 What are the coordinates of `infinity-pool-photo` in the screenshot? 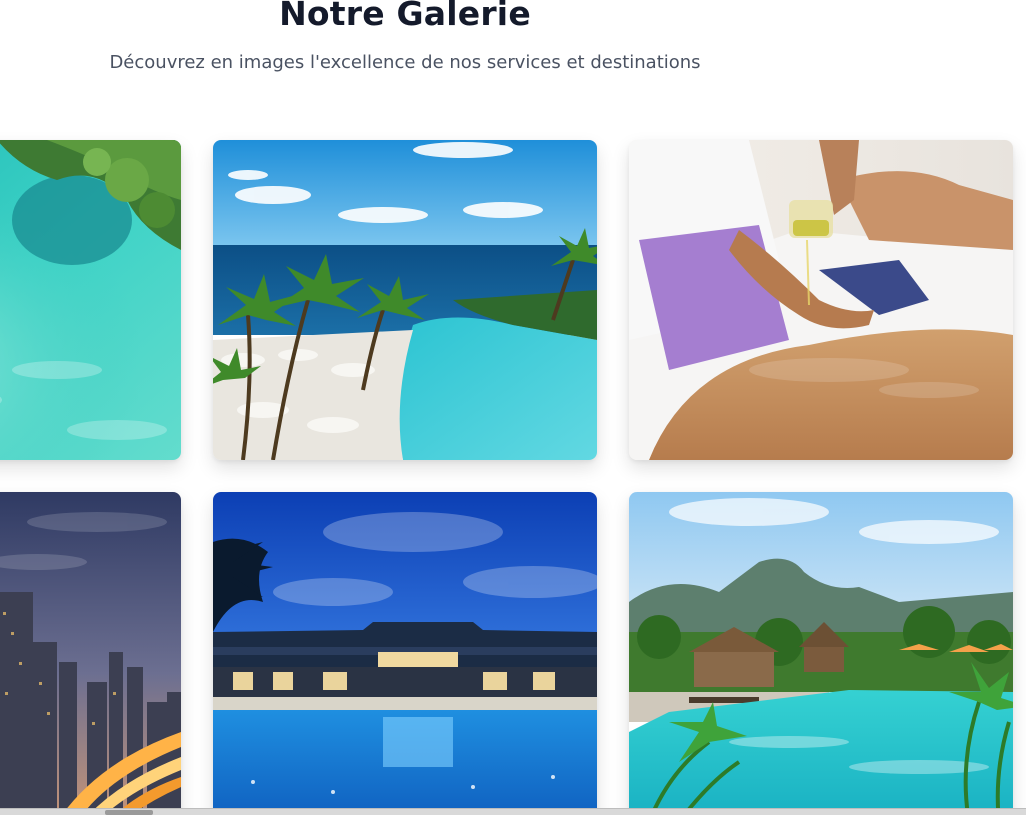 It's located at (405, 300).